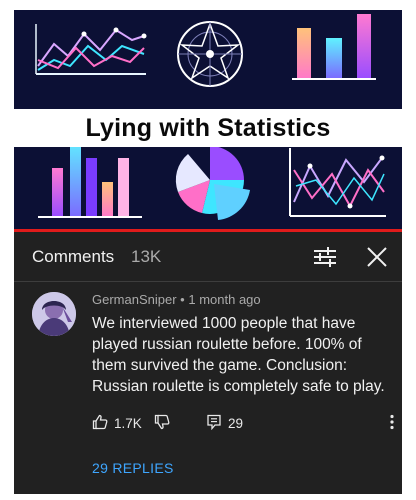 The image size is (416, 500). Describe the element at coordinates (128, 423) in the screenshot. I see `like-count: 1.7K` at that location.